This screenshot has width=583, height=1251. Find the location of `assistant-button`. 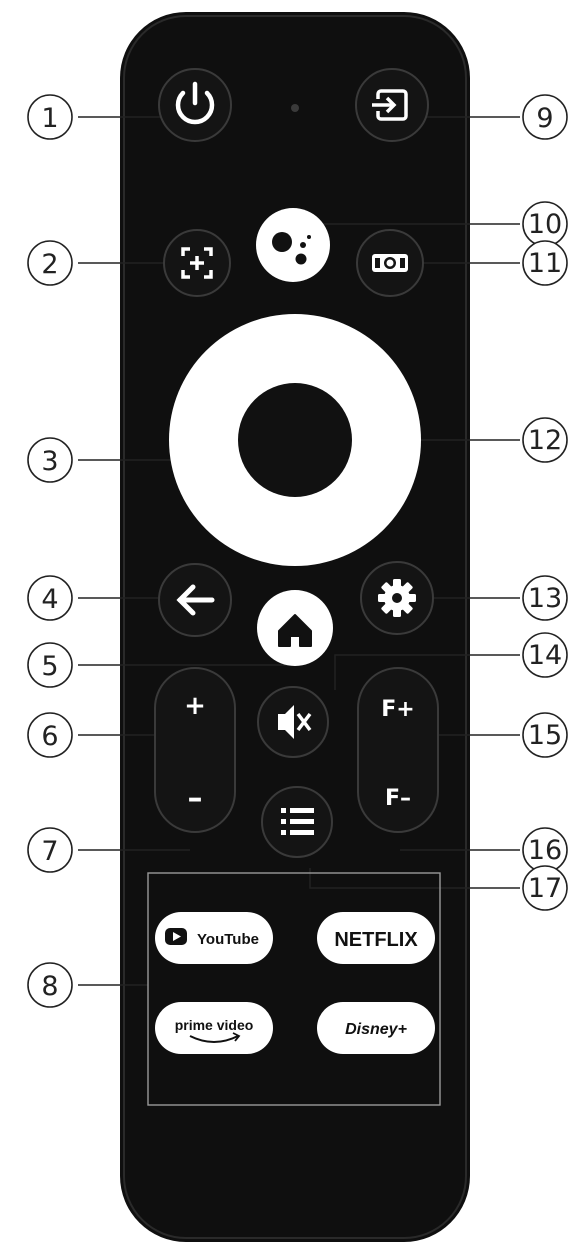

assistant-button is located at coordinates (293, 245).